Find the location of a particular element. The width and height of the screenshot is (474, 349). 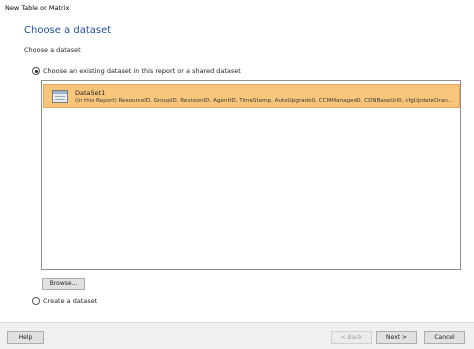

page-subheading: Choose a dataset is located at coordinates (52, 50).